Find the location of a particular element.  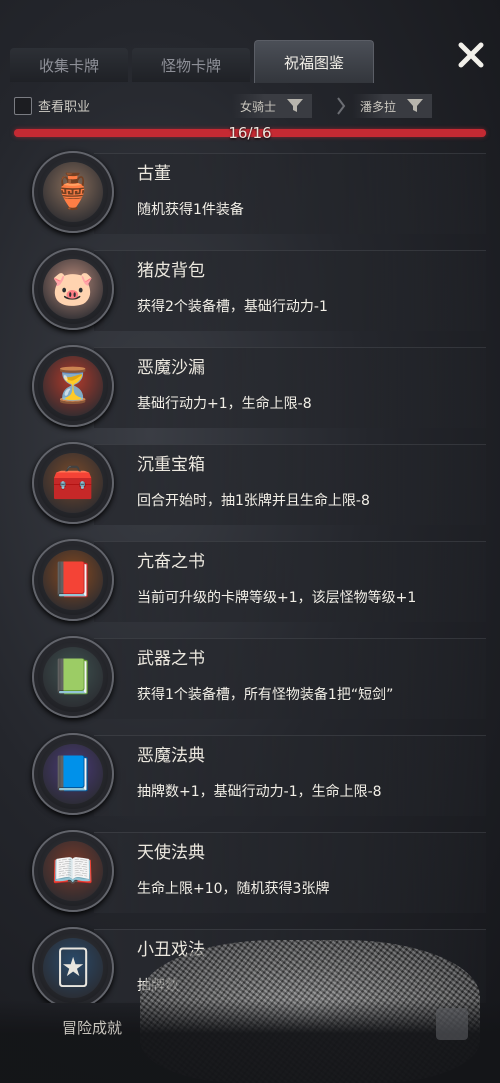

class-filter-value: 女骑士 is located at coordinates (258, 106).